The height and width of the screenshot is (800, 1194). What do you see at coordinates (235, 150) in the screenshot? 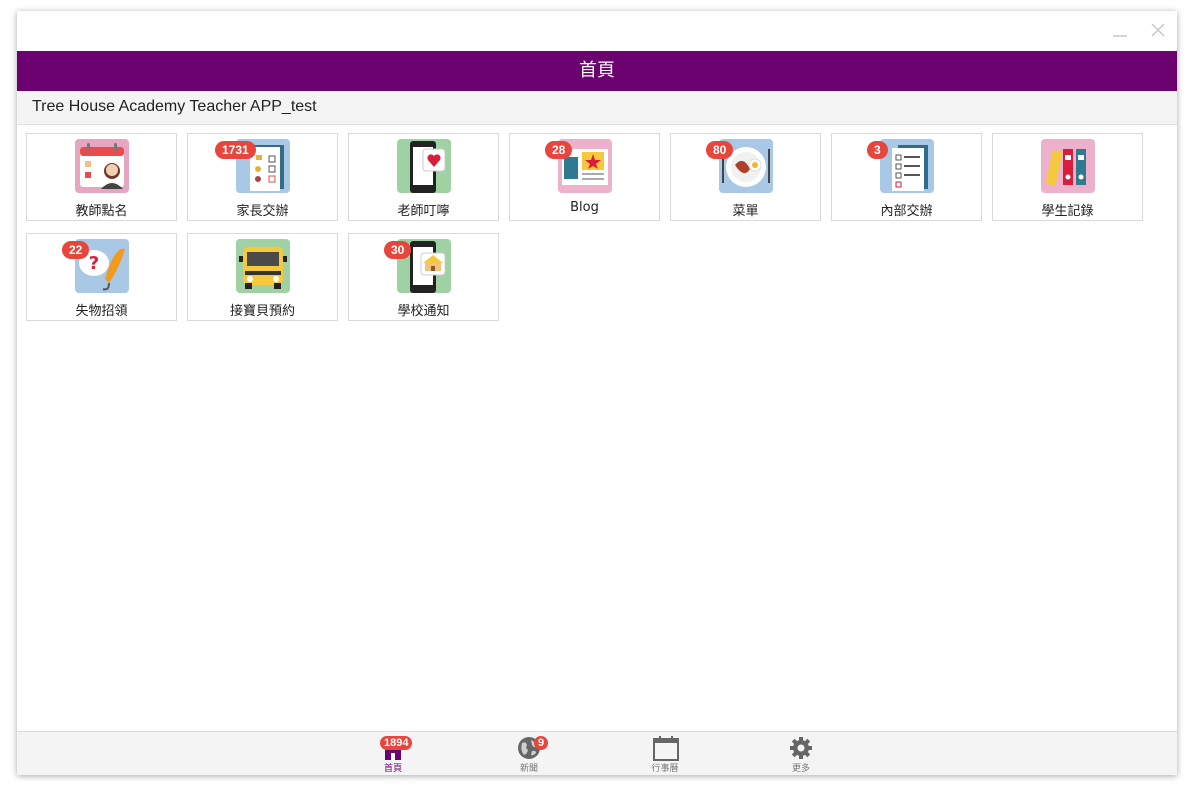
I see `tile-badge: 1731` at bounding box center [235, 150].